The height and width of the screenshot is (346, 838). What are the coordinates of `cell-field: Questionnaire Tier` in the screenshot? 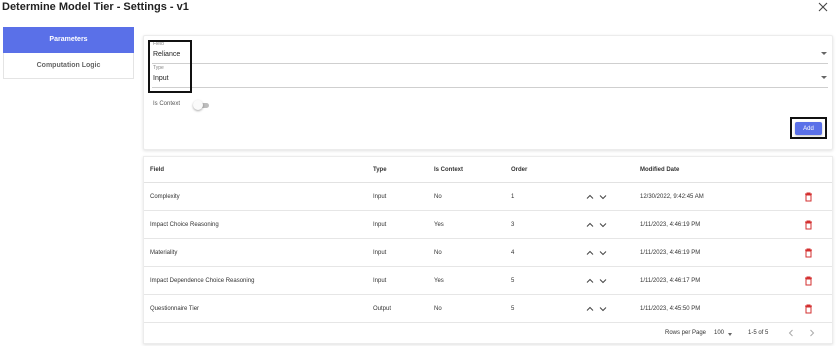 It's located at (175, 309).